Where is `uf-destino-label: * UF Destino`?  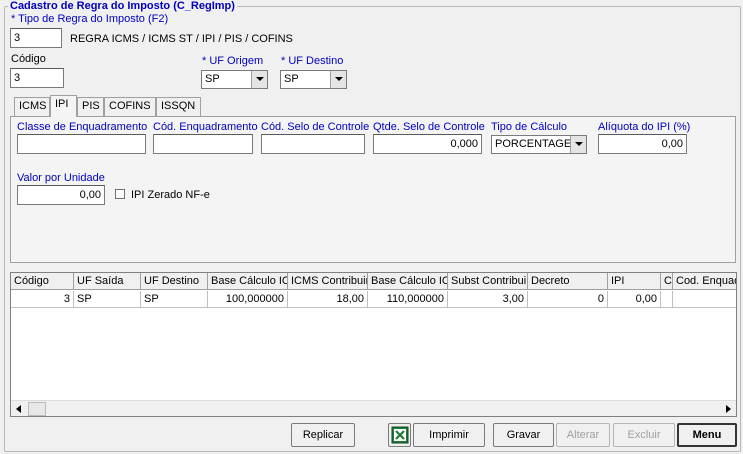
uf-destino-label: * UF Destino is located at coordinates (312, 61).